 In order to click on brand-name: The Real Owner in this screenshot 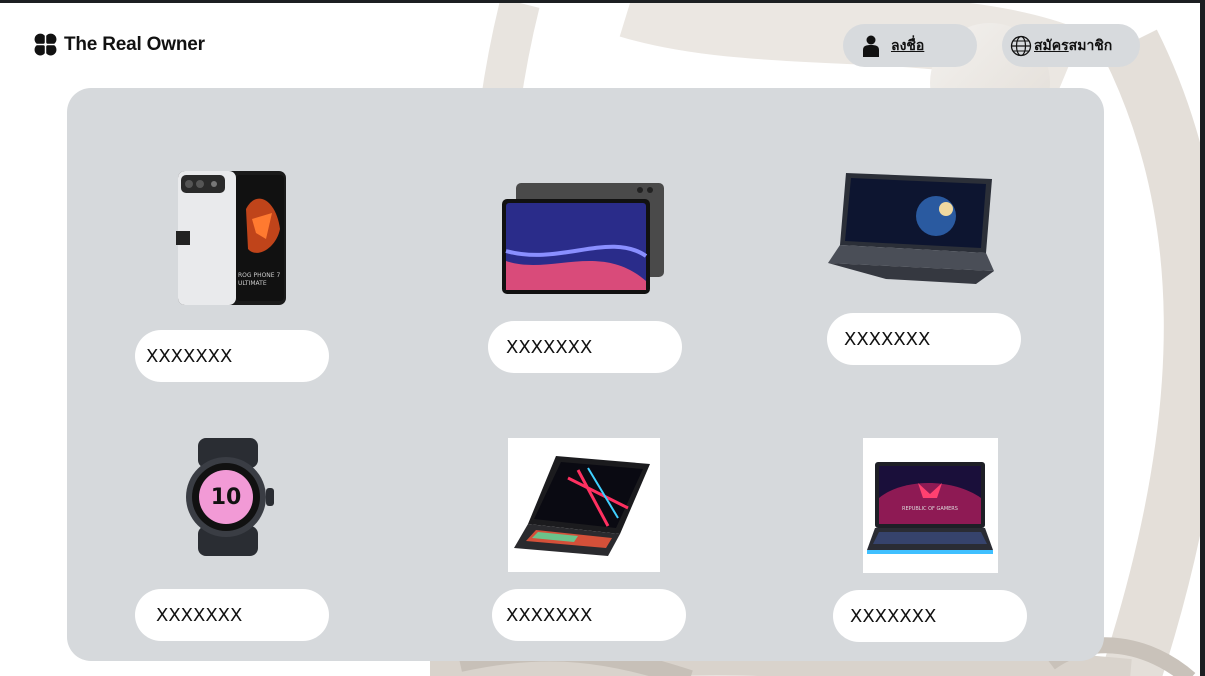, I will do `click(134, 44)`.